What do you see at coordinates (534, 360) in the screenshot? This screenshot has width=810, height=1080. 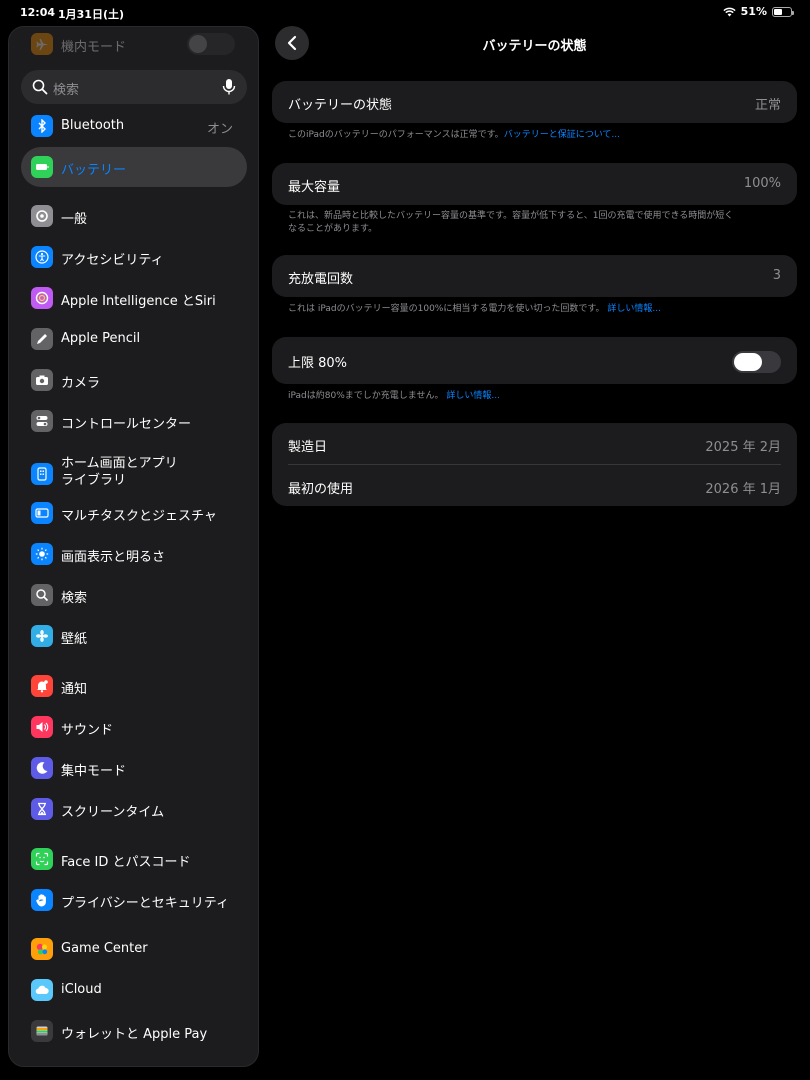 I see `charge-limit-row: 上限 80%` at bounding box center [534, 360].